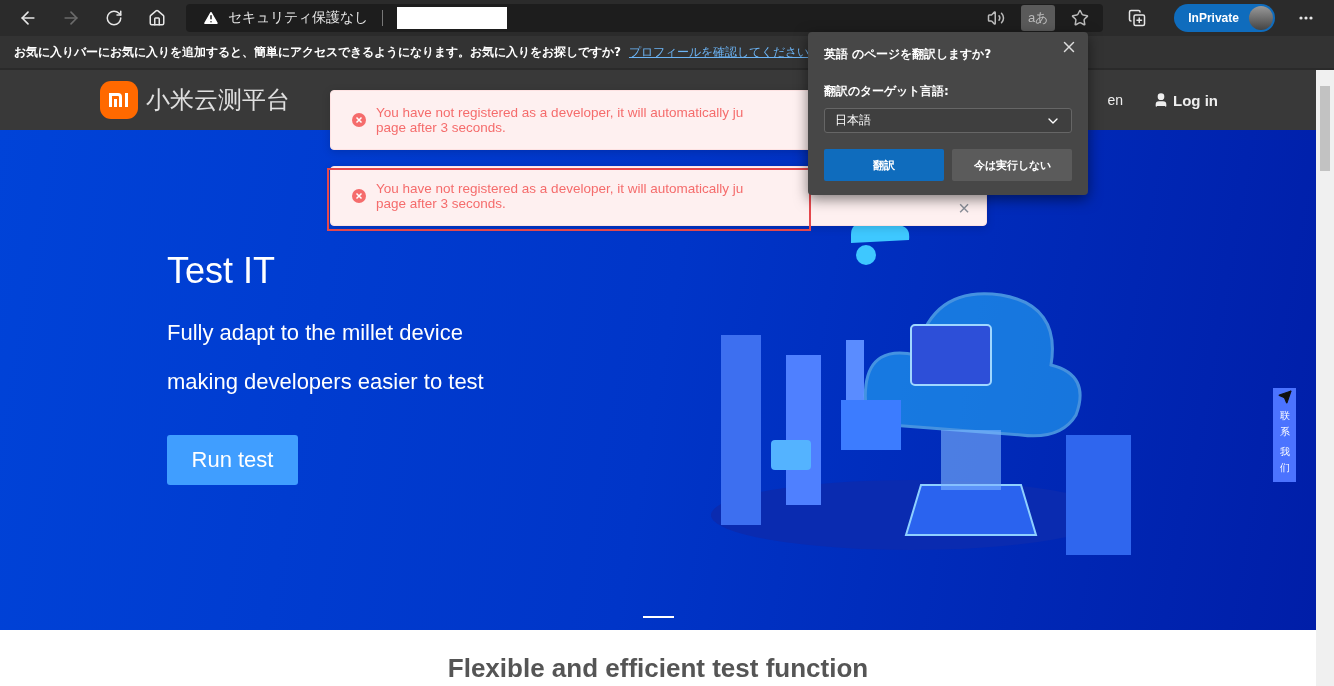 The width and height of the screenshot is (1334, 686). What do you see at coordinates (298, 18) in the screenshot?
I see `security-label: セキュリティ保護なし` at bounding box center [298, 18].